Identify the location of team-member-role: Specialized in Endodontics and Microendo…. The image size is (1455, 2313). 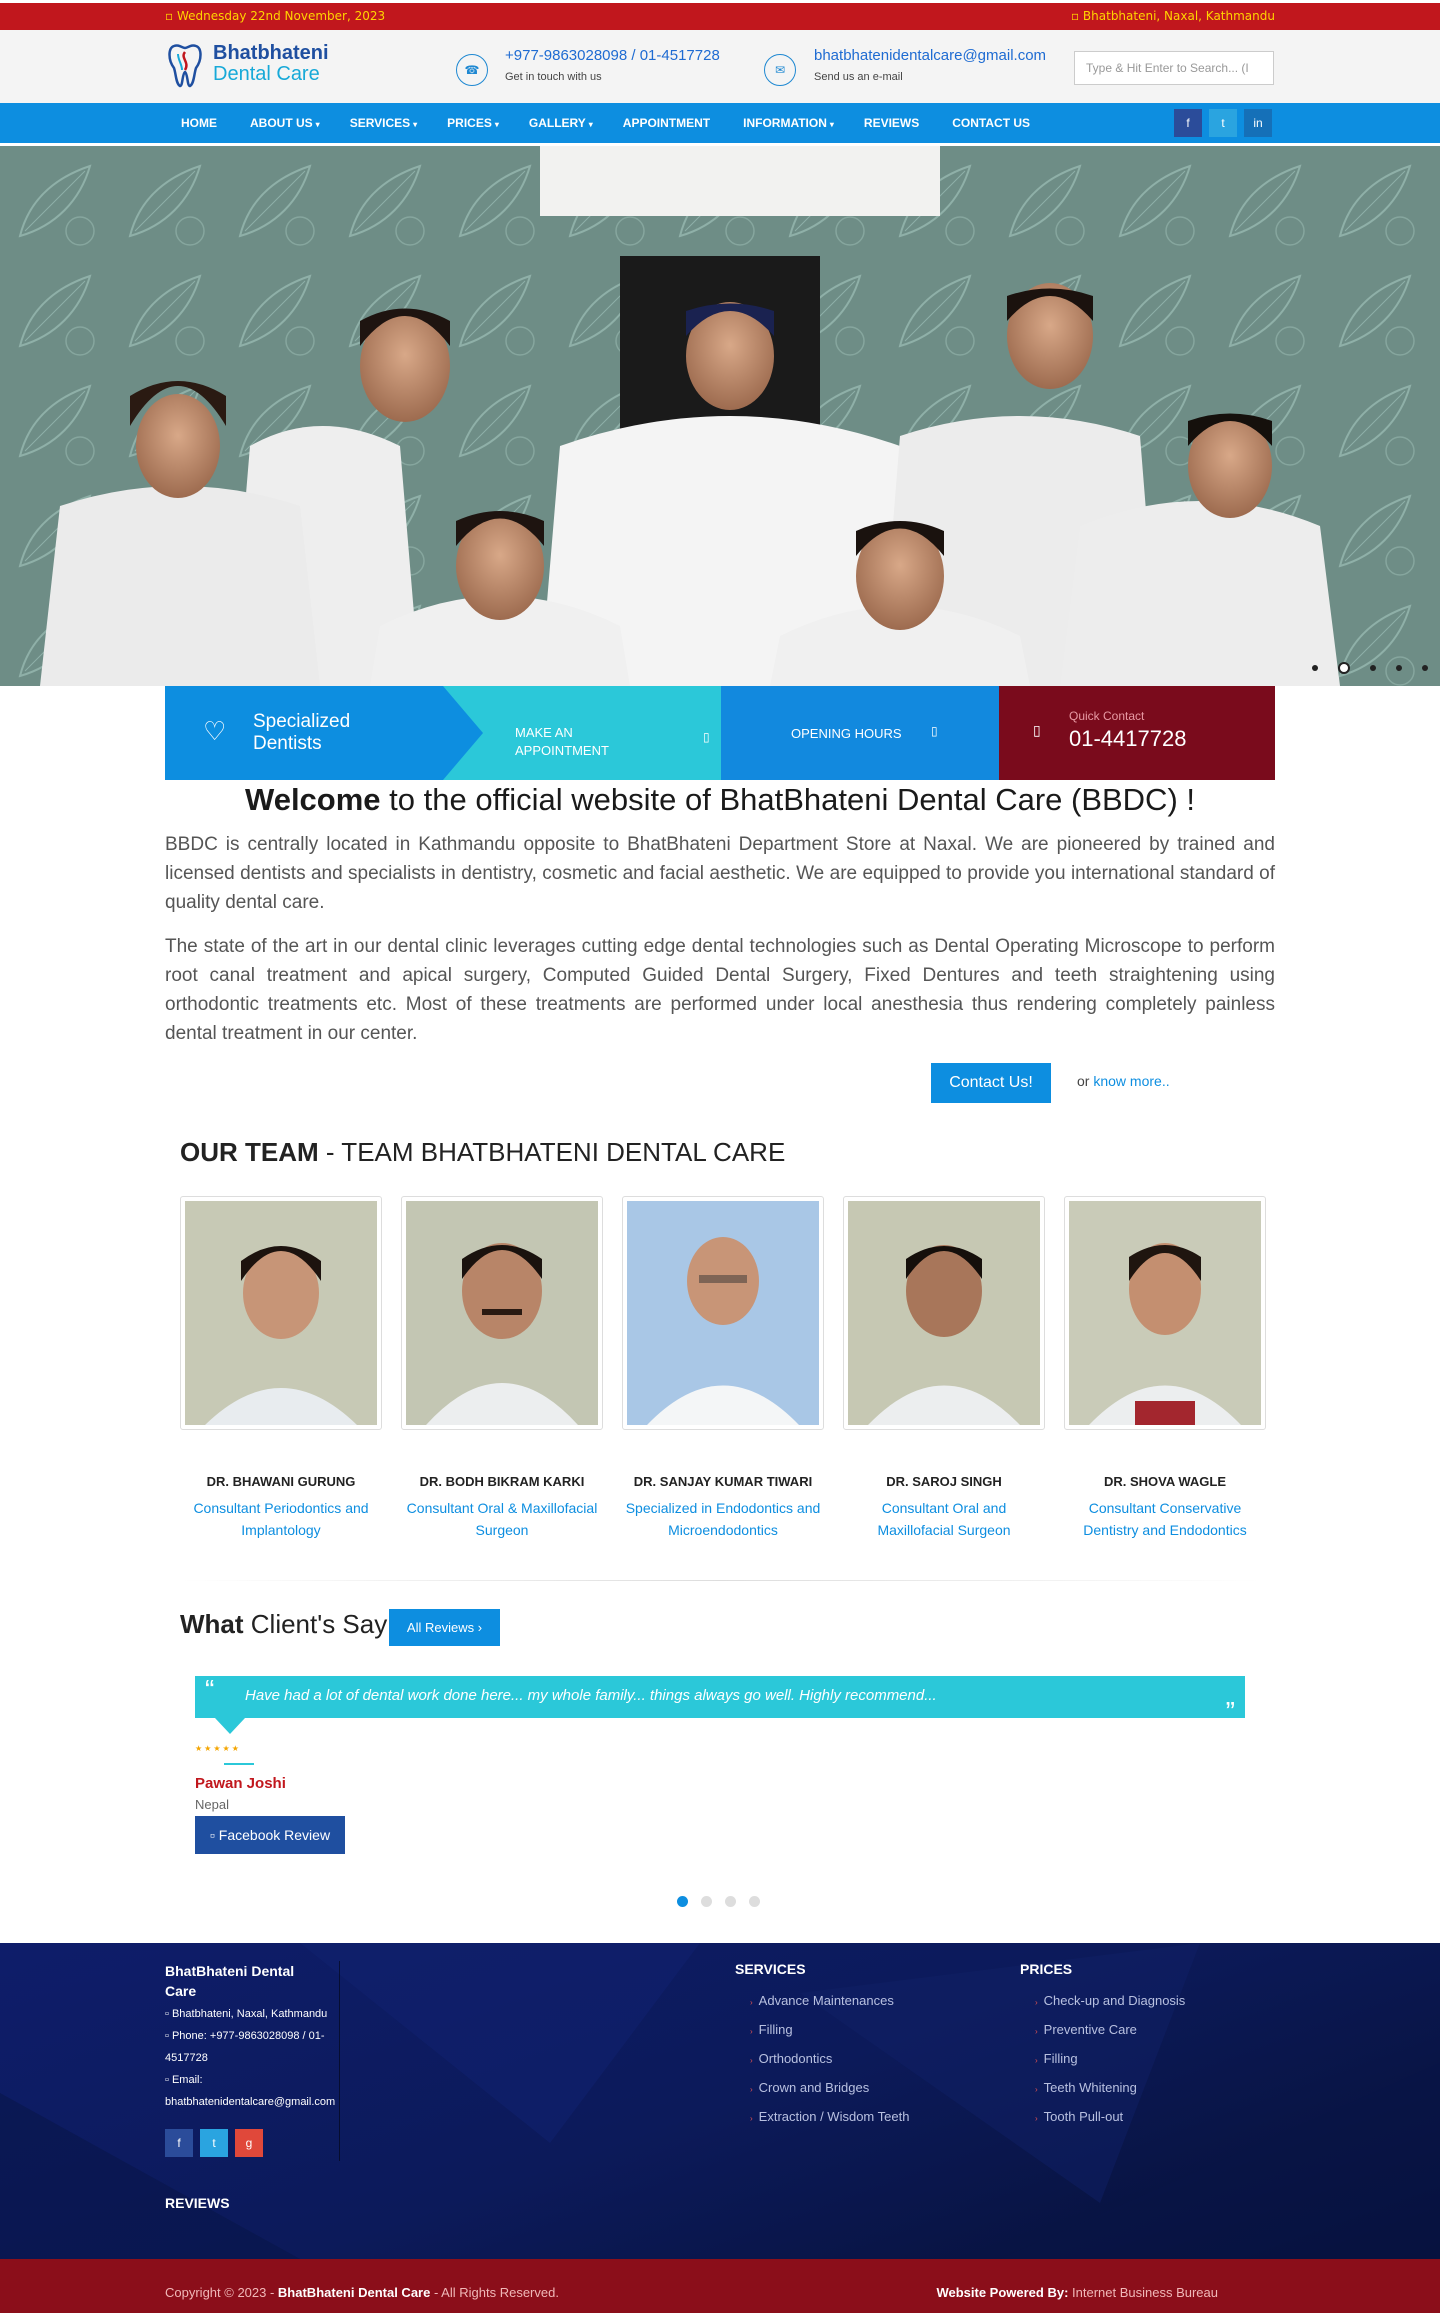
(723, 1519).